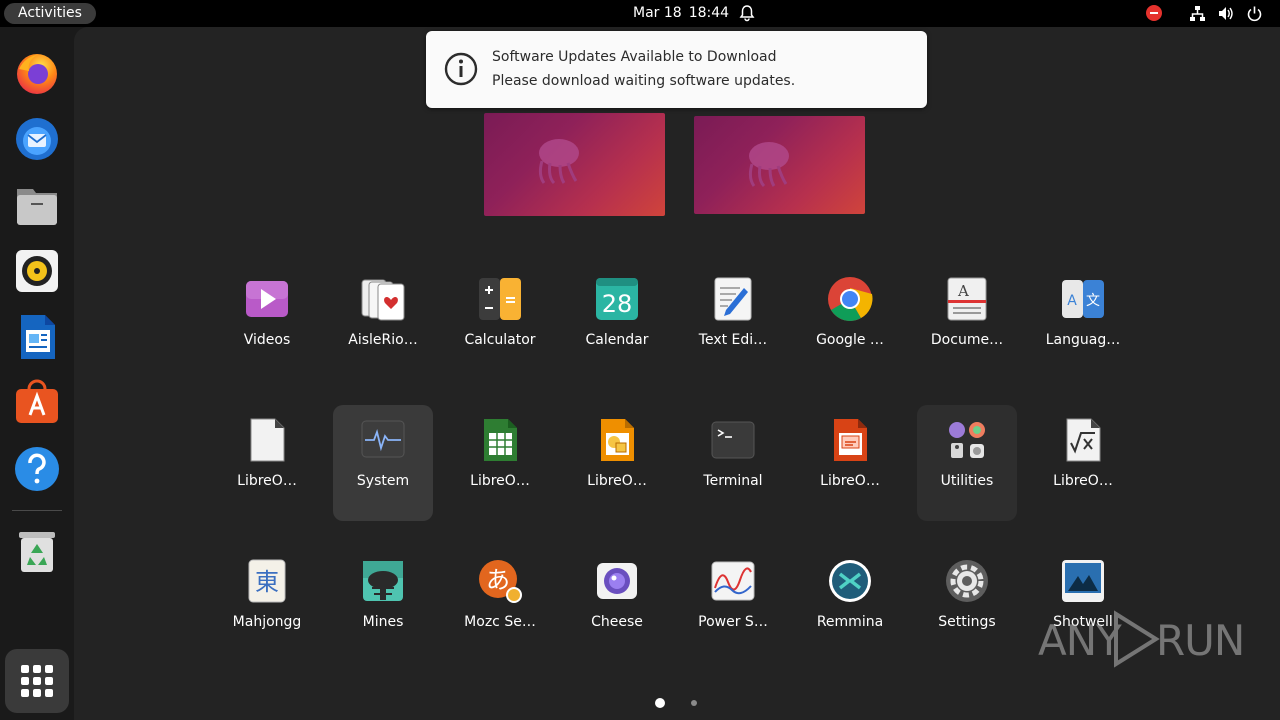  Describe the element at coordinates (383, 300) in the screenshot. I see `aisleriot-icon` at that location.